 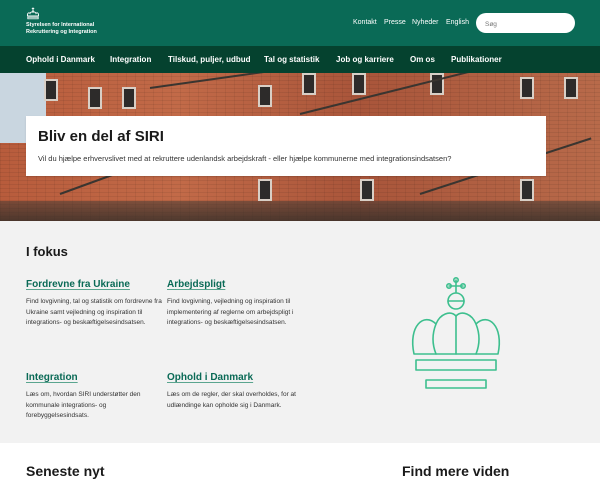 What do you see at coordinates (422, 59) in the screenshot?
I see `nav-item-om-os: Om os` at bounding box center [422, 59].